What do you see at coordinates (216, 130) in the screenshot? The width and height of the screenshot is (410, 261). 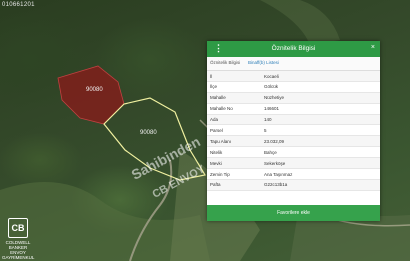 I see `row-key: Parsel` at bounding box center [216, 130].